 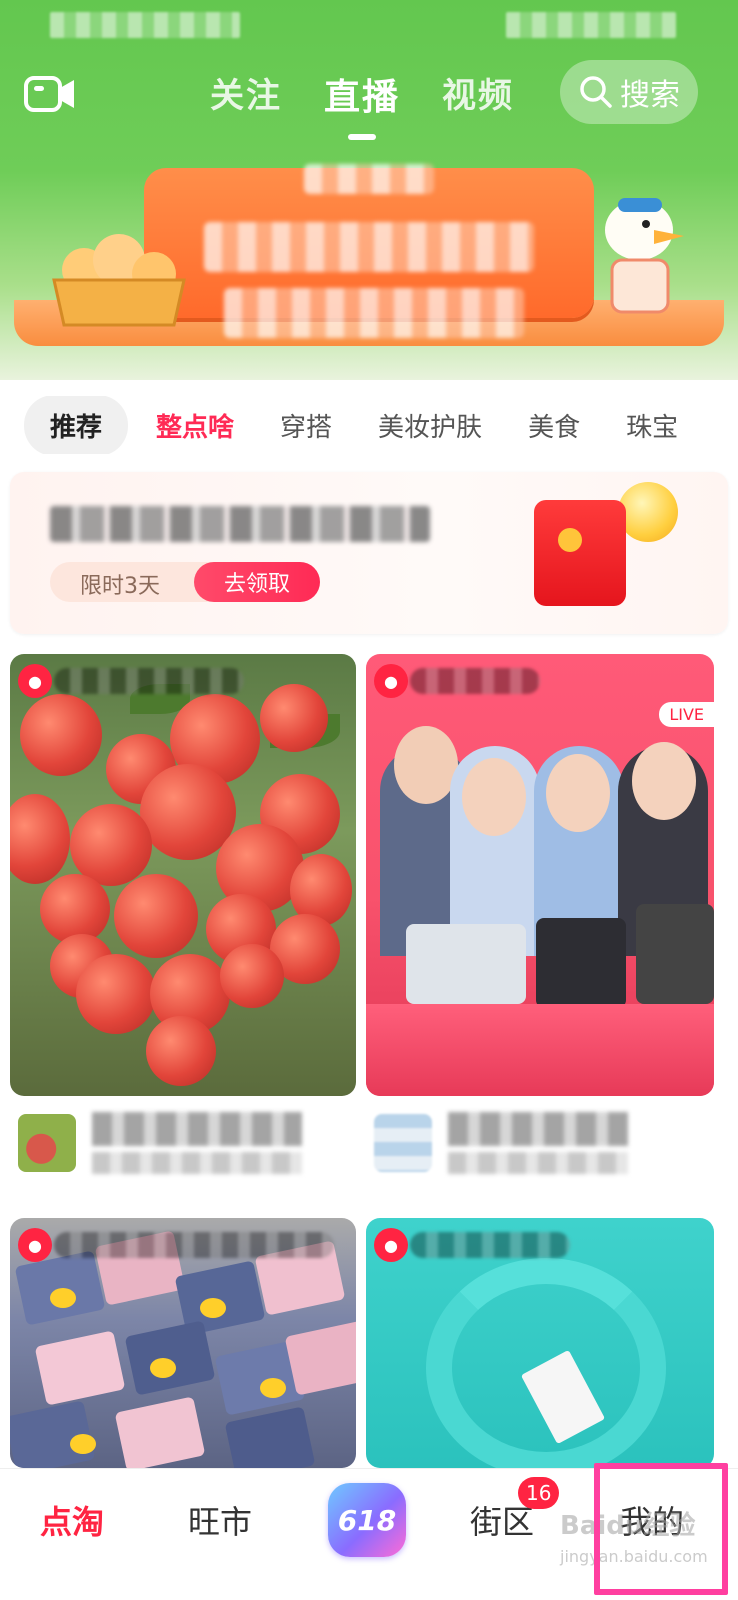 What do you see at coordinates (145, 25) in the screenshot?
I see `status-left-blurred` at bounding box center [145, 25].